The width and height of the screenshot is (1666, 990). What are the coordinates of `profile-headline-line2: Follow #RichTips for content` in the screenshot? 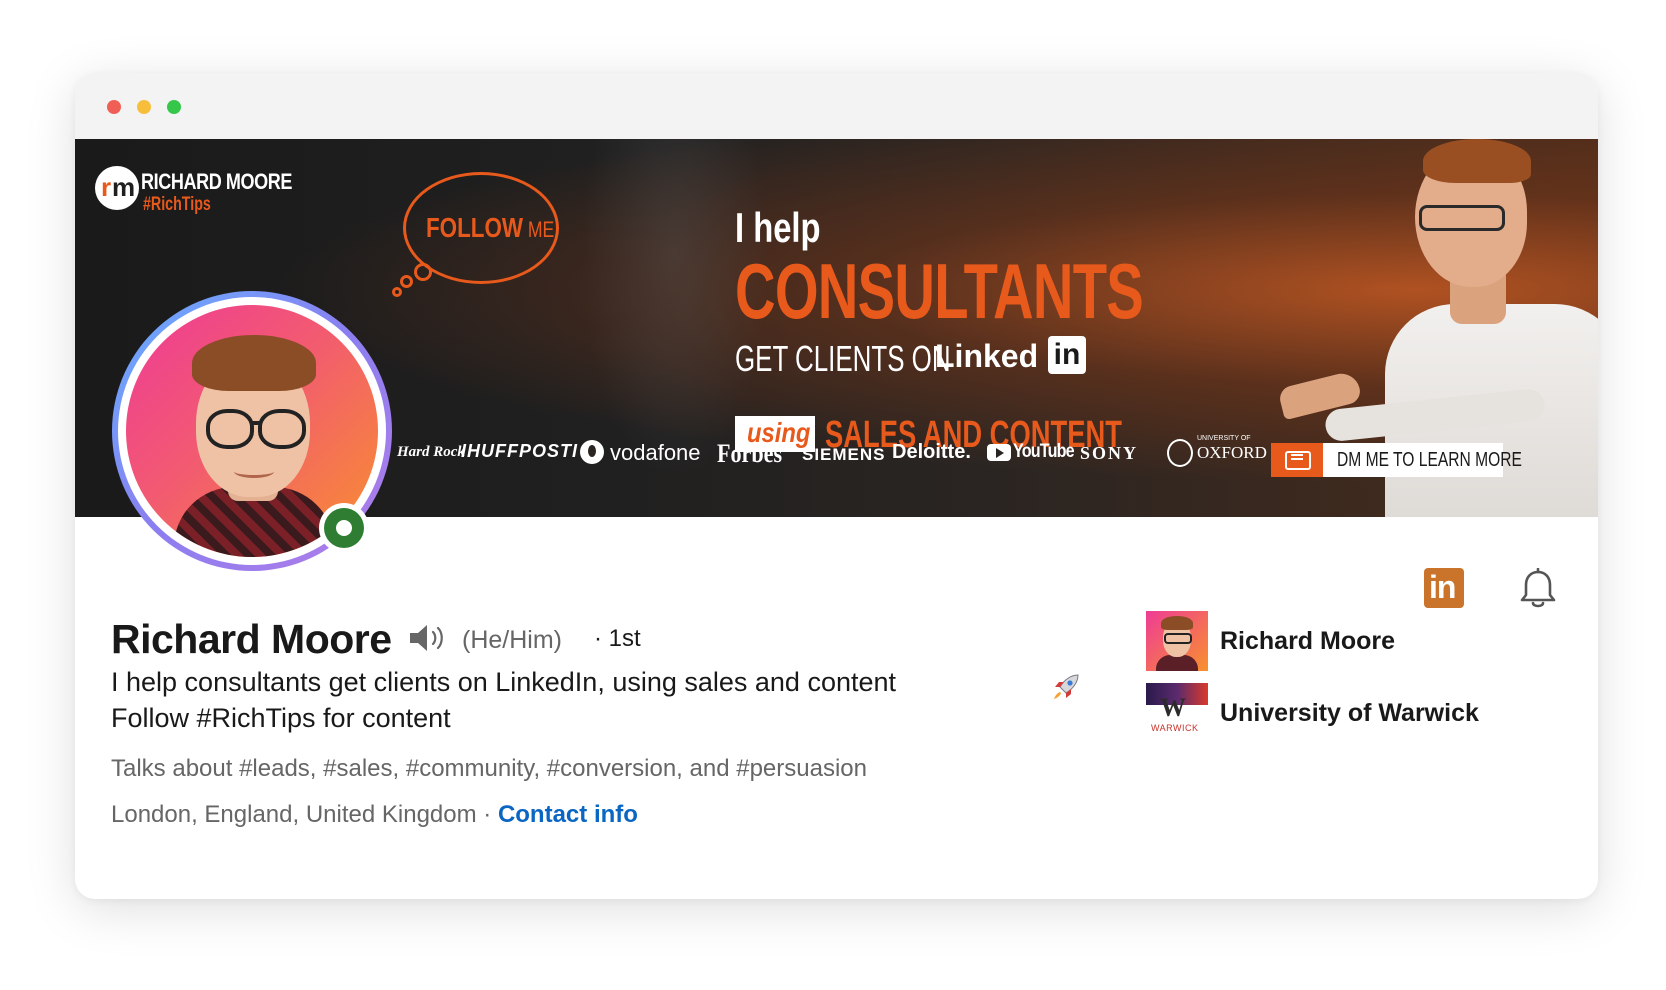 It's located at (281, 718).